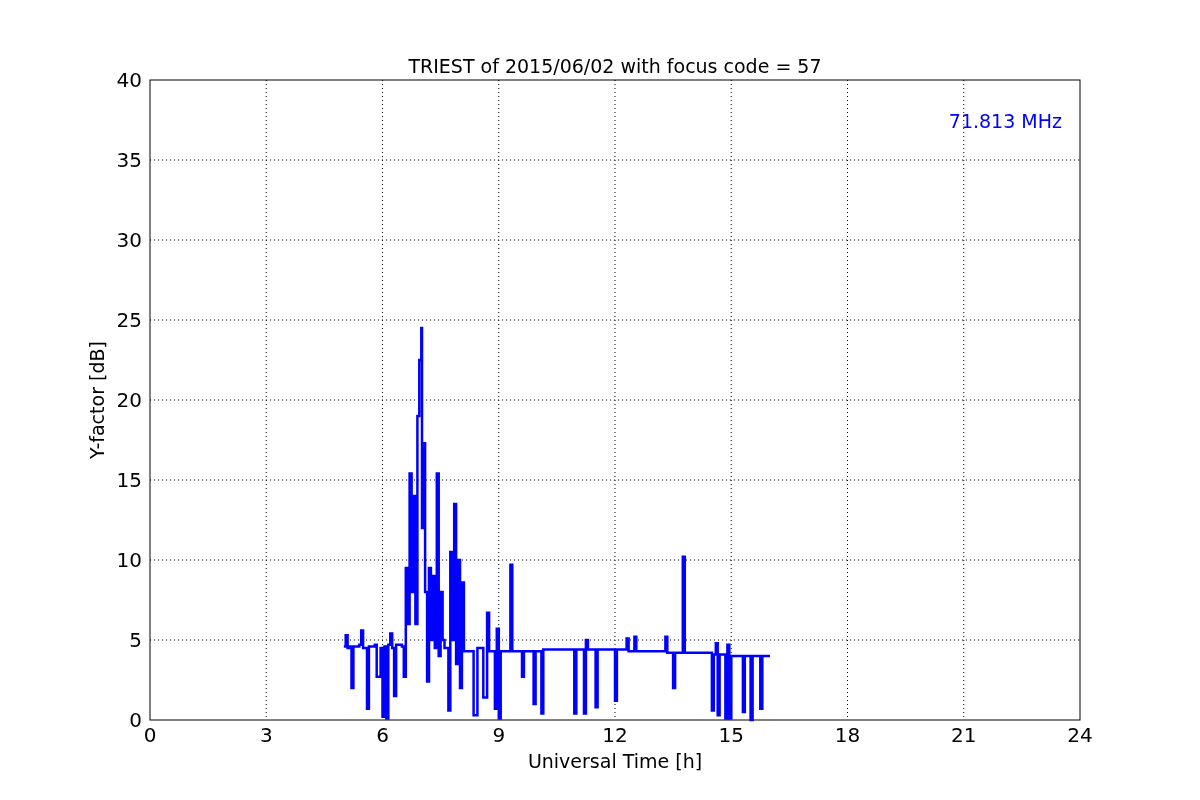  I want to click on x-tick-label: 15, so click(731, 735).